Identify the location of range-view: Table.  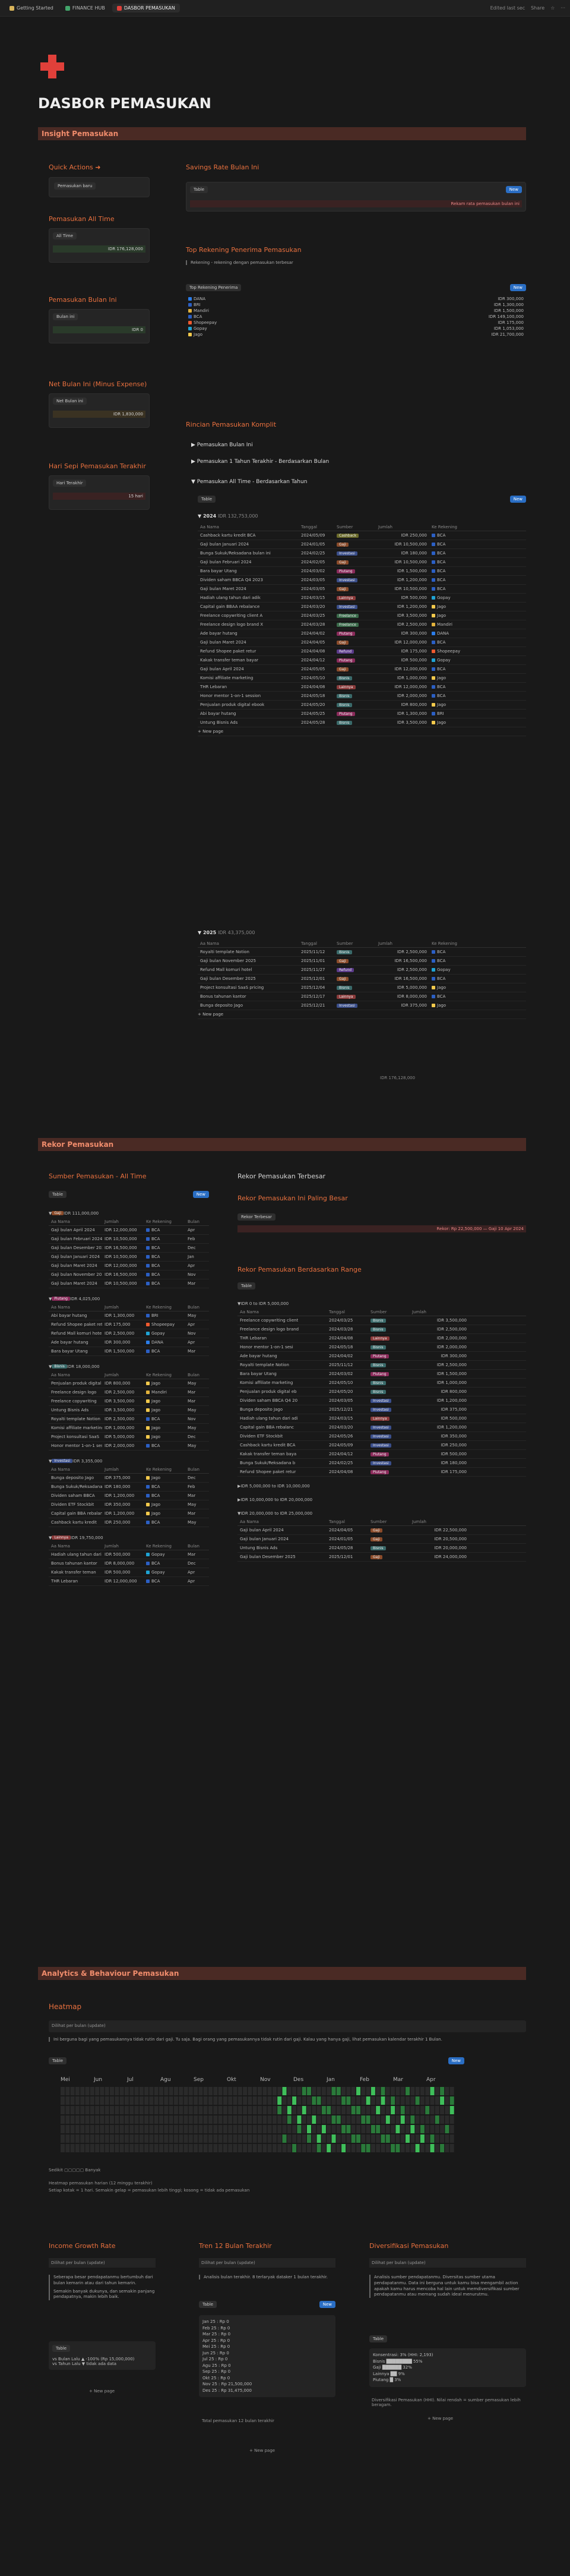
(247, 1285).